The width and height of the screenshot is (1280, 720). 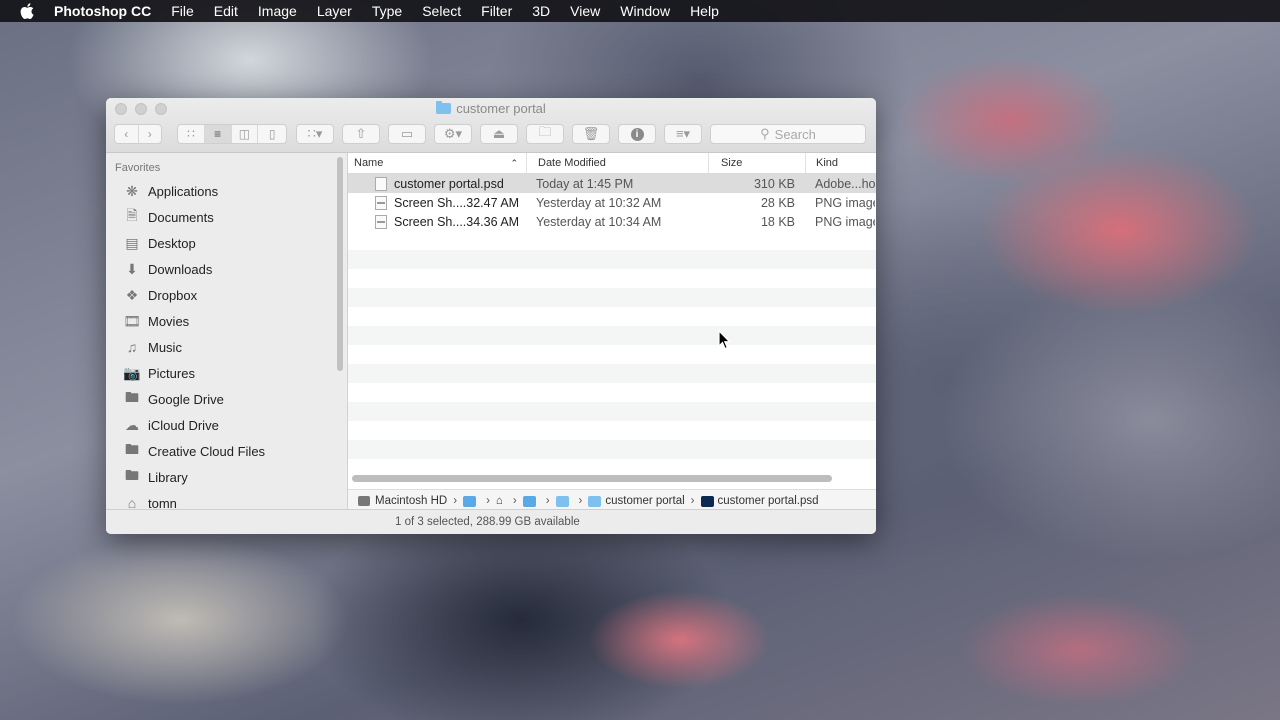 I want to click on sidebar-scrollbar, so click(x=340, y=264).